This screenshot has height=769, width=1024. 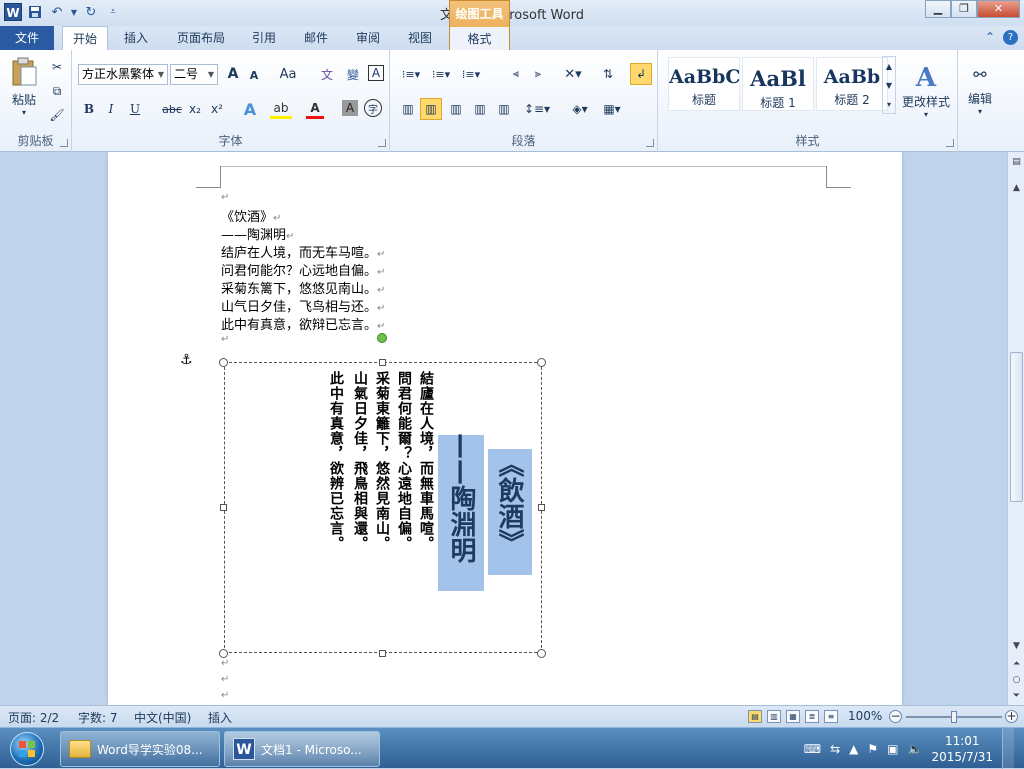 I want to click on bold-button: B, so click(x=89, y=109).